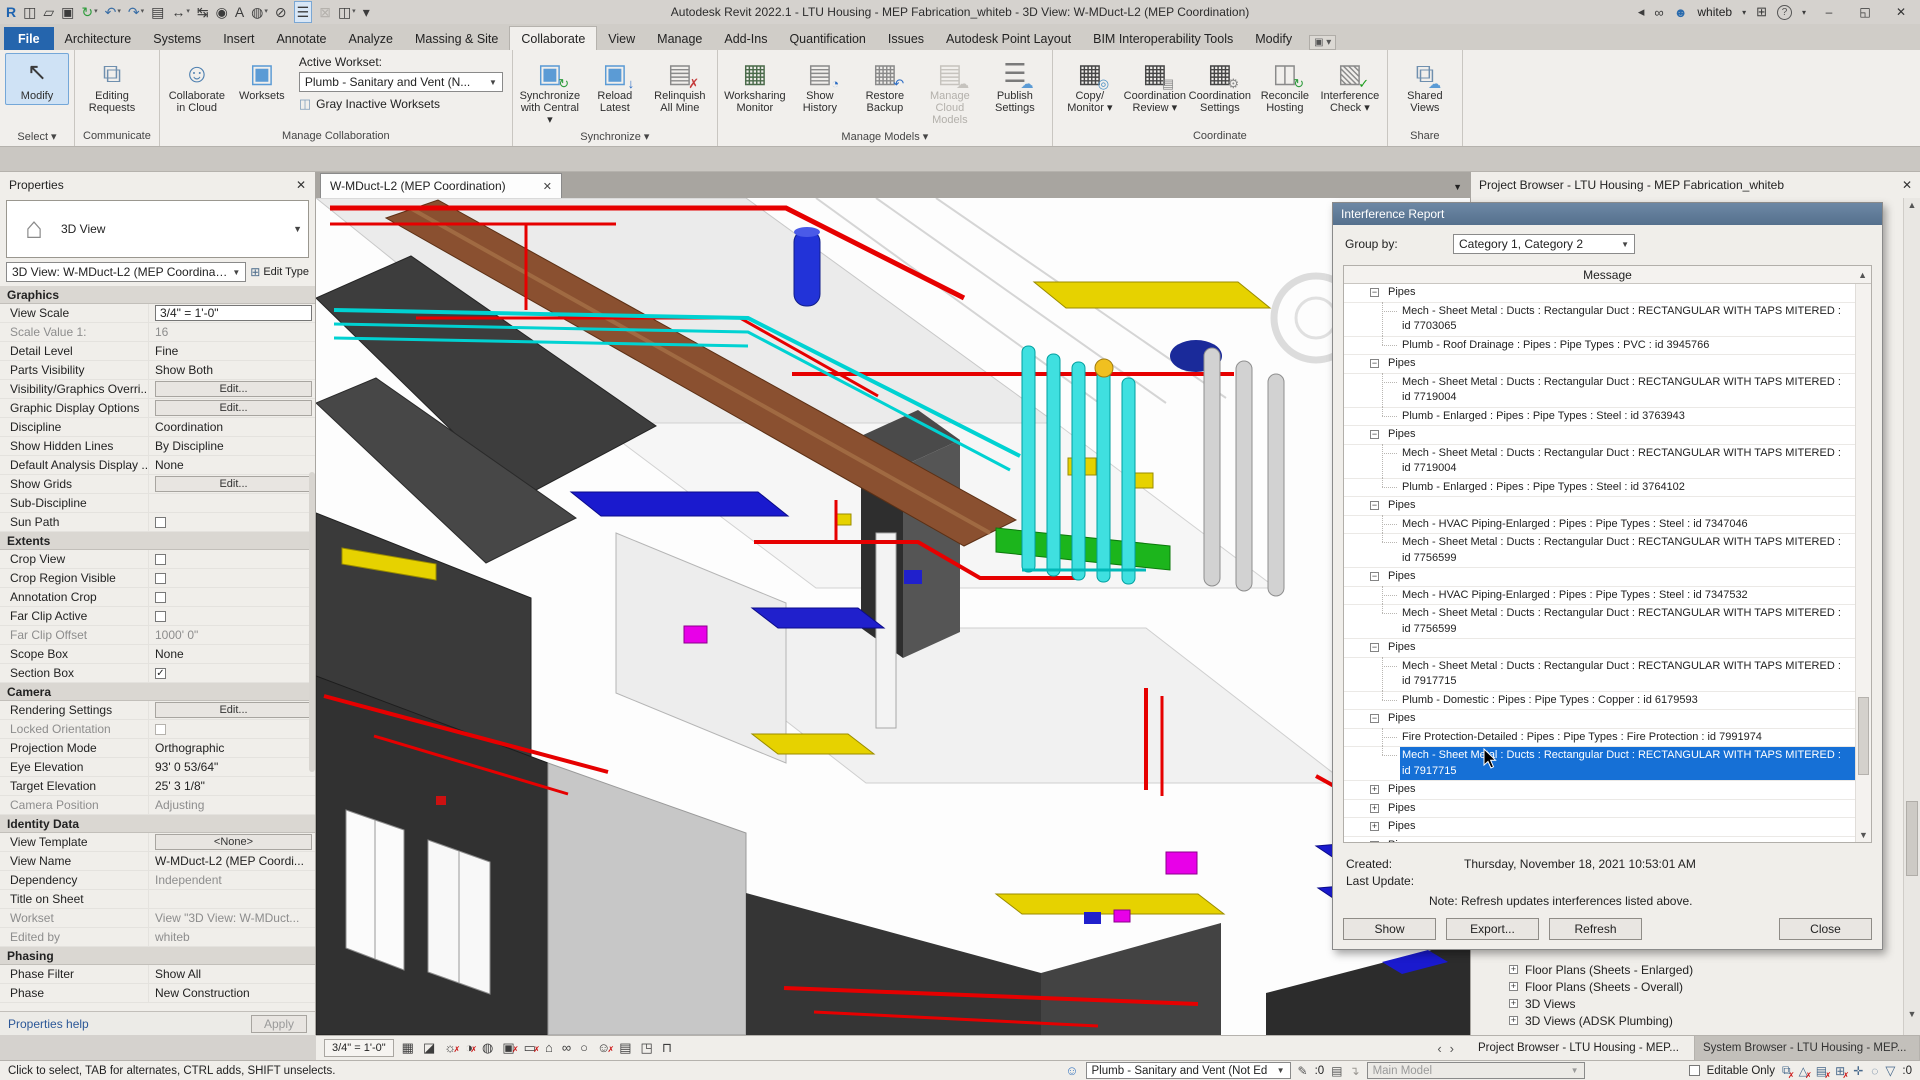  I want to click on shared-views-button: ⧉ ☁ Shared Views, so click(1425, 85).